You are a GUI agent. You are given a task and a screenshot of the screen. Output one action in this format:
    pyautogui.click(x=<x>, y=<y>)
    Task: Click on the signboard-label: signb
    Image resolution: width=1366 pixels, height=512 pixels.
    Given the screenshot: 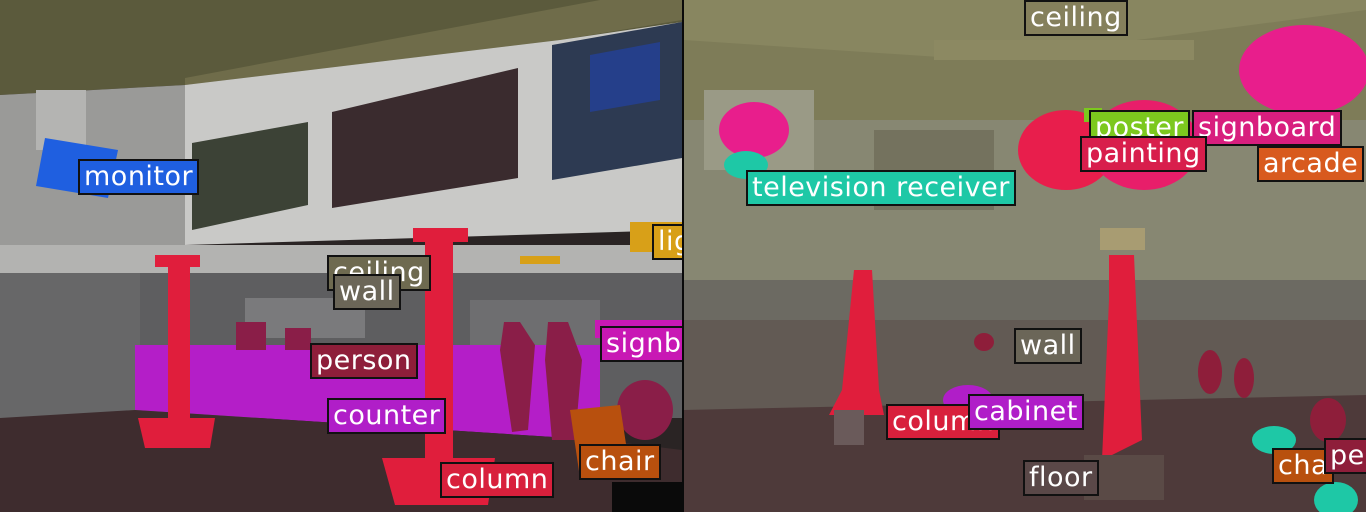 What is the action you would take?
    pyautogui.click(x=641, y=344)
    